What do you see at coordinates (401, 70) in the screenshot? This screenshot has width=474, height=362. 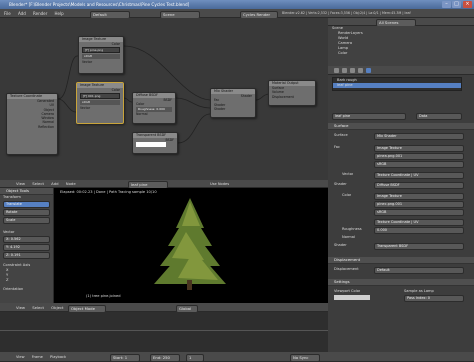 I see `properties-tabs` at bounding box center [401, 70].